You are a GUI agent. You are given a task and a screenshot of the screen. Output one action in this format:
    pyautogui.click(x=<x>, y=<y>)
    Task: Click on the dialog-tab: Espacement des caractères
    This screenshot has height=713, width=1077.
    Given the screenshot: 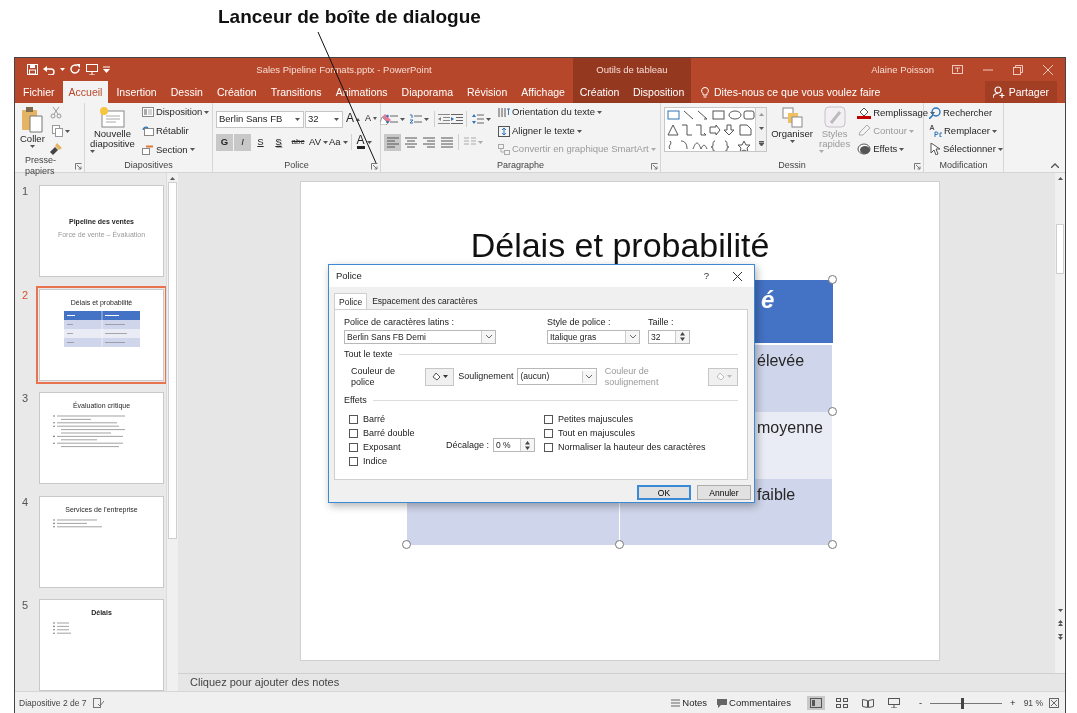 What is the action you would take?
    pyautogui.click(x=425, y=301)
    